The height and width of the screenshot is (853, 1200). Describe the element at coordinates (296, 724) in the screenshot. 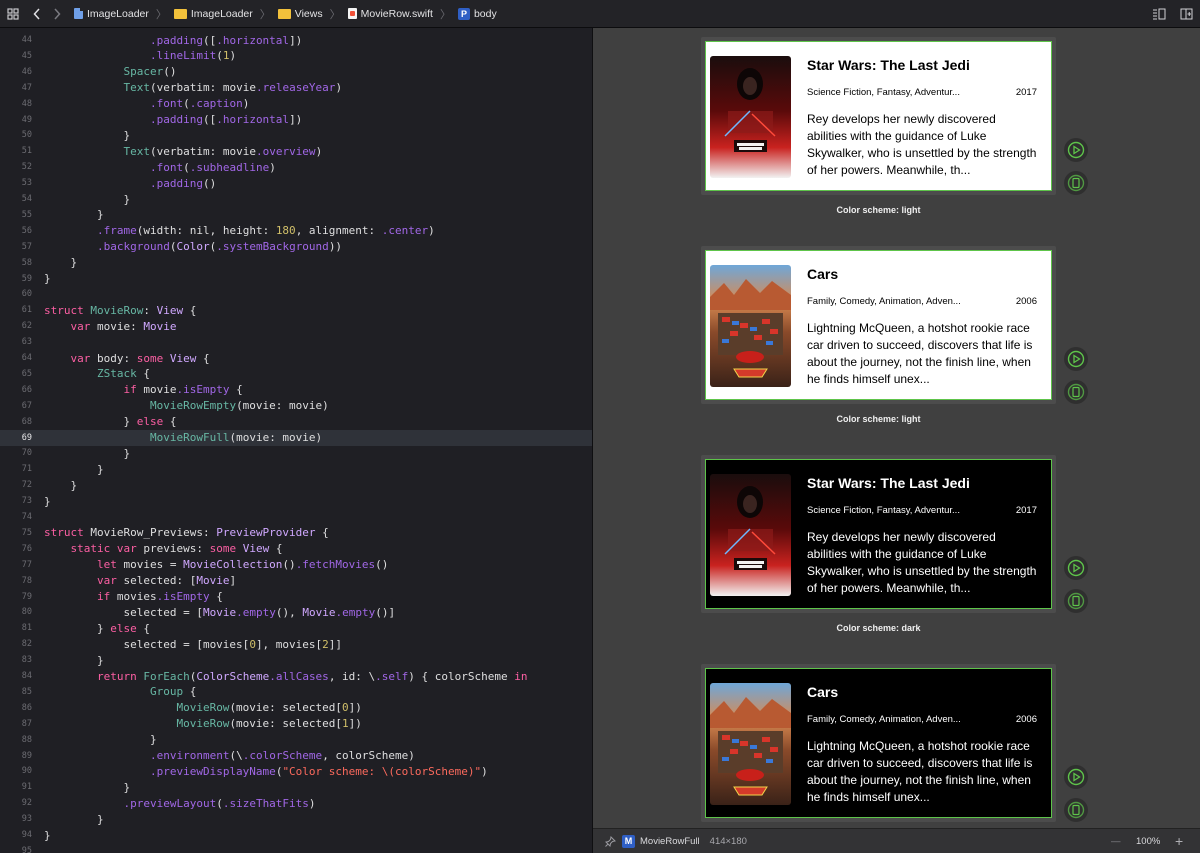

I see `code-line: 87 MovieRow(movie: selected[1])` at that location.